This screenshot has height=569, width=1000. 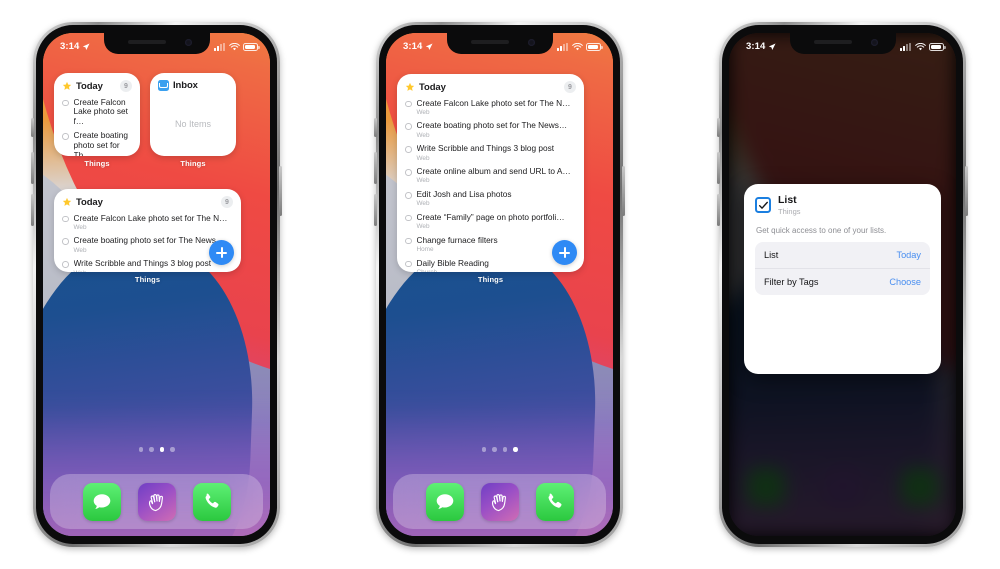 What do you see at coordinates (789, 211) in the screenshot?
I see `dialog-subtitle: Things` at bounding box center [789, 211].